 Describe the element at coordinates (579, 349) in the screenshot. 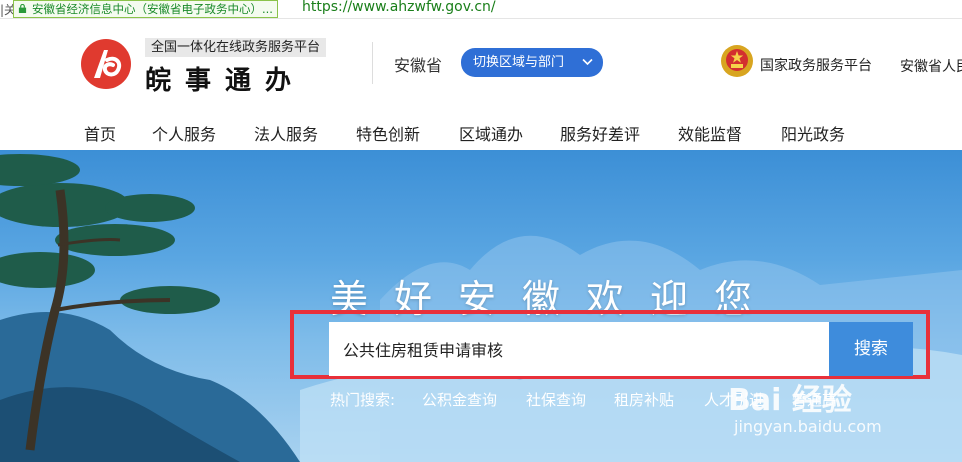

I see `search-input` at that location.